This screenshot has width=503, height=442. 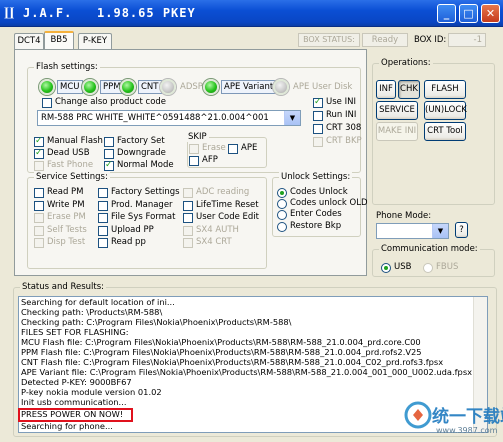 What do you see at coordinates (445, 131) in the screenshot?
I see `crt-tool-button: CRT Tool` at bounding box center [445, 131].